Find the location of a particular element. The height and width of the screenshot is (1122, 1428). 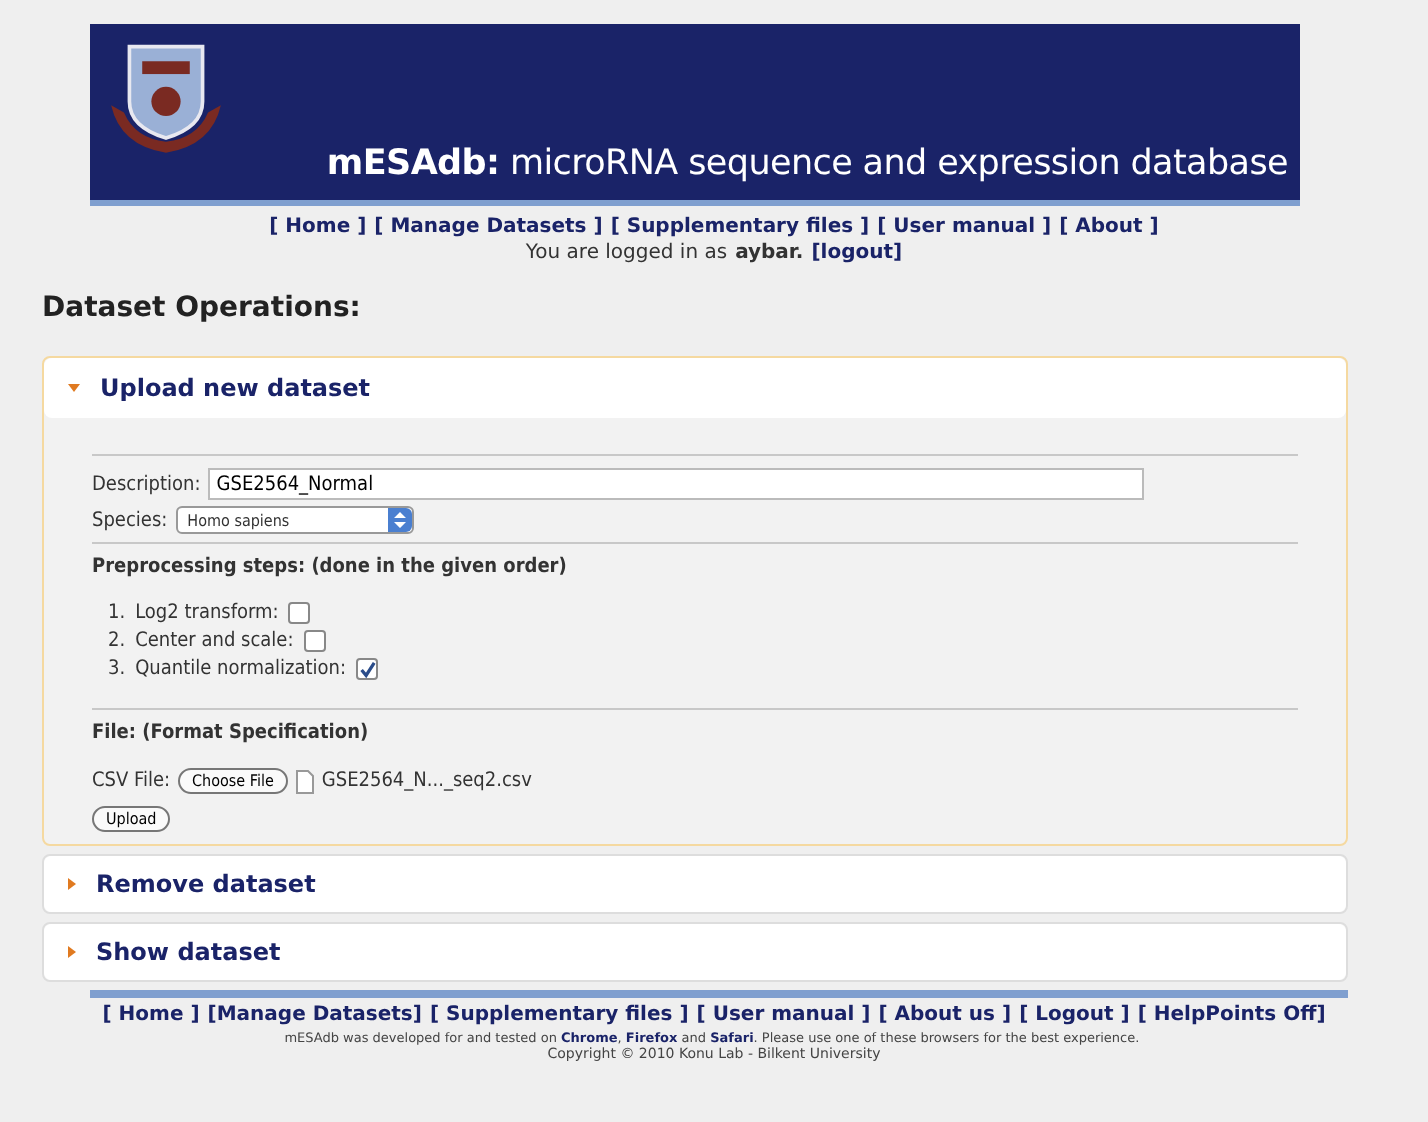

document-icon is located at coordinates (304, 781).